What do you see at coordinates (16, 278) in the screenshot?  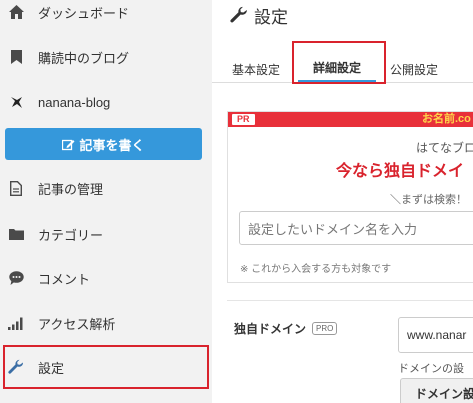 I see `comment-icon` at bounding box center [16, 278].